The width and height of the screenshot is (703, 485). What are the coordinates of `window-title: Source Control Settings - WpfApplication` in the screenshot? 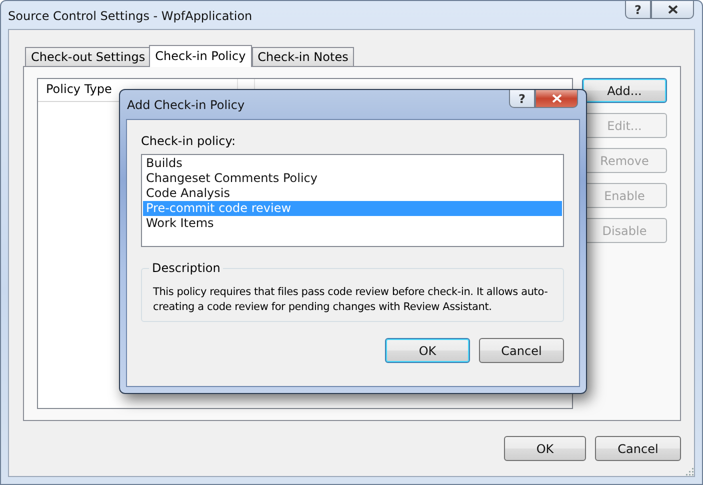 It's located at (131, 16).